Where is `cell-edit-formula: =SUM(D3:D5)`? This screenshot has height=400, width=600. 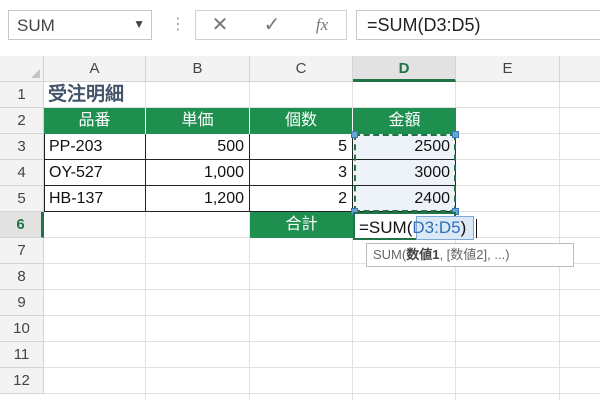
cell-edit-formula: =SUM(D3:D5) is located at coordinates (412, 227).